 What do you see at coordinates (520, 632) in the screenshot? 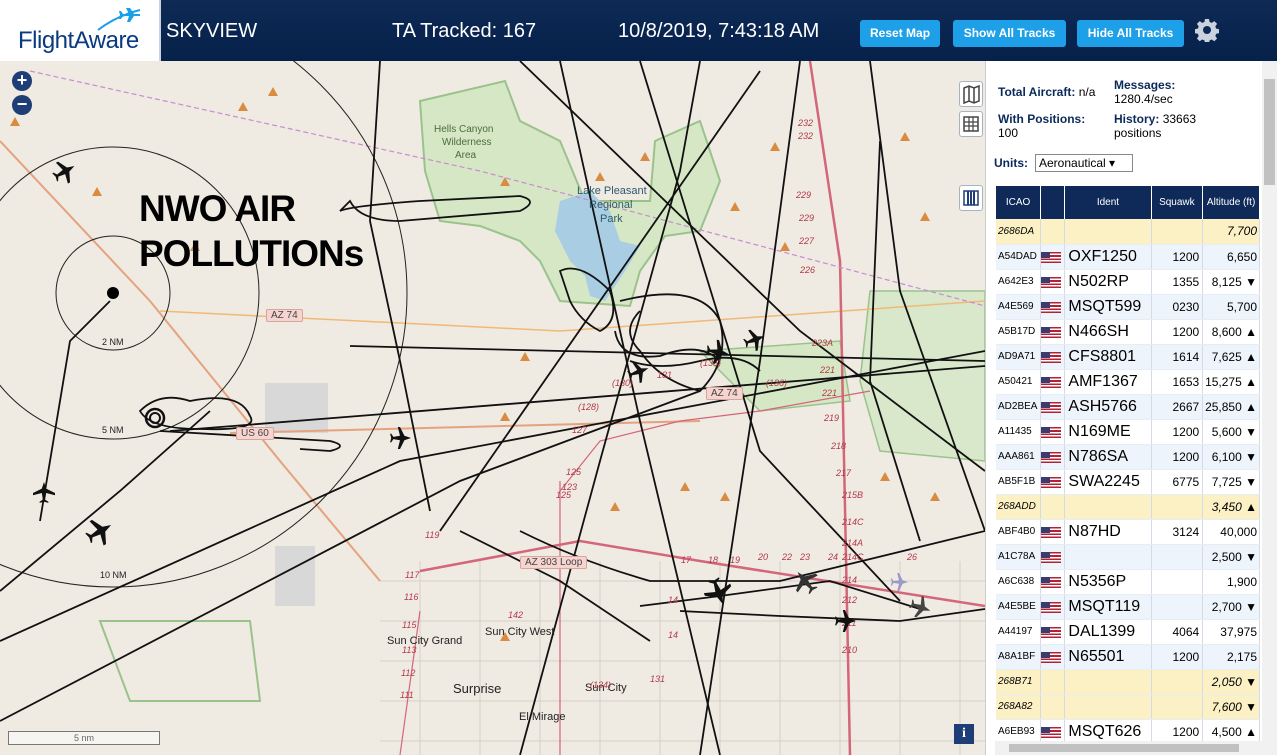
I see `place-label-sun-city-west: Sun City West` at bounding box center [520, 632].